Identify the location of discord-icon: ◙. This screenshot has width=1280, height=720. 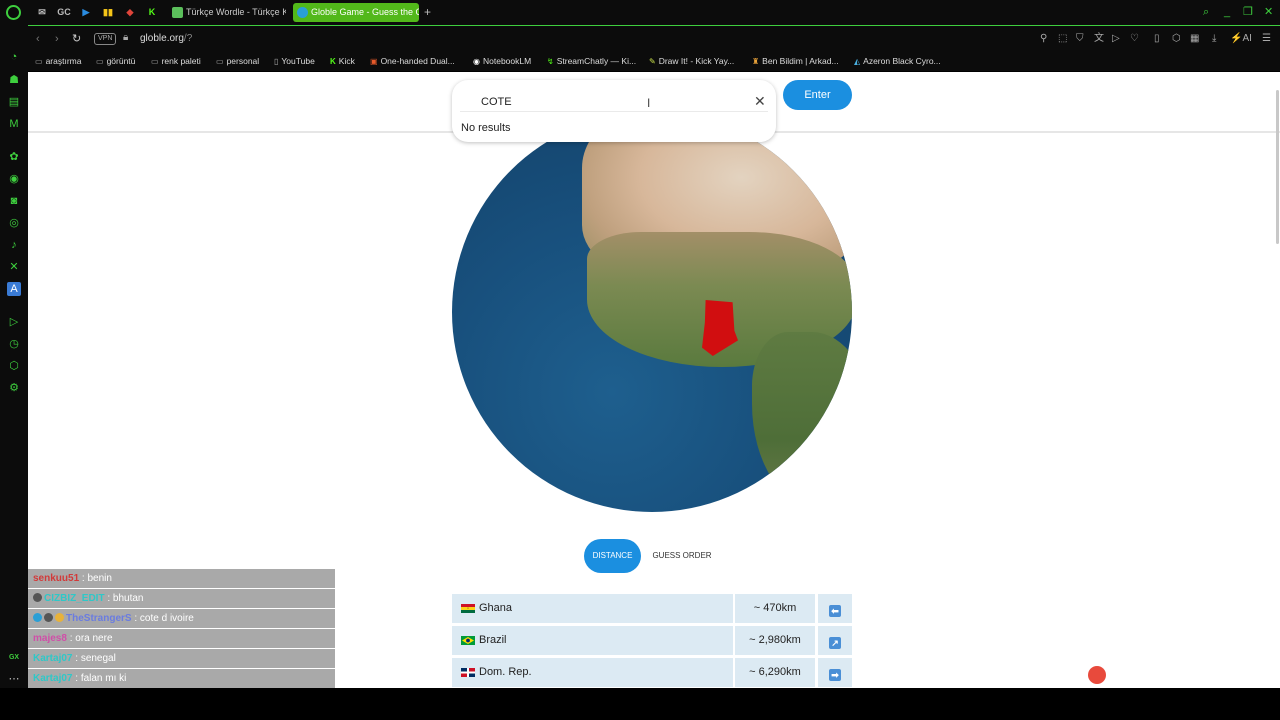
(14, 201).